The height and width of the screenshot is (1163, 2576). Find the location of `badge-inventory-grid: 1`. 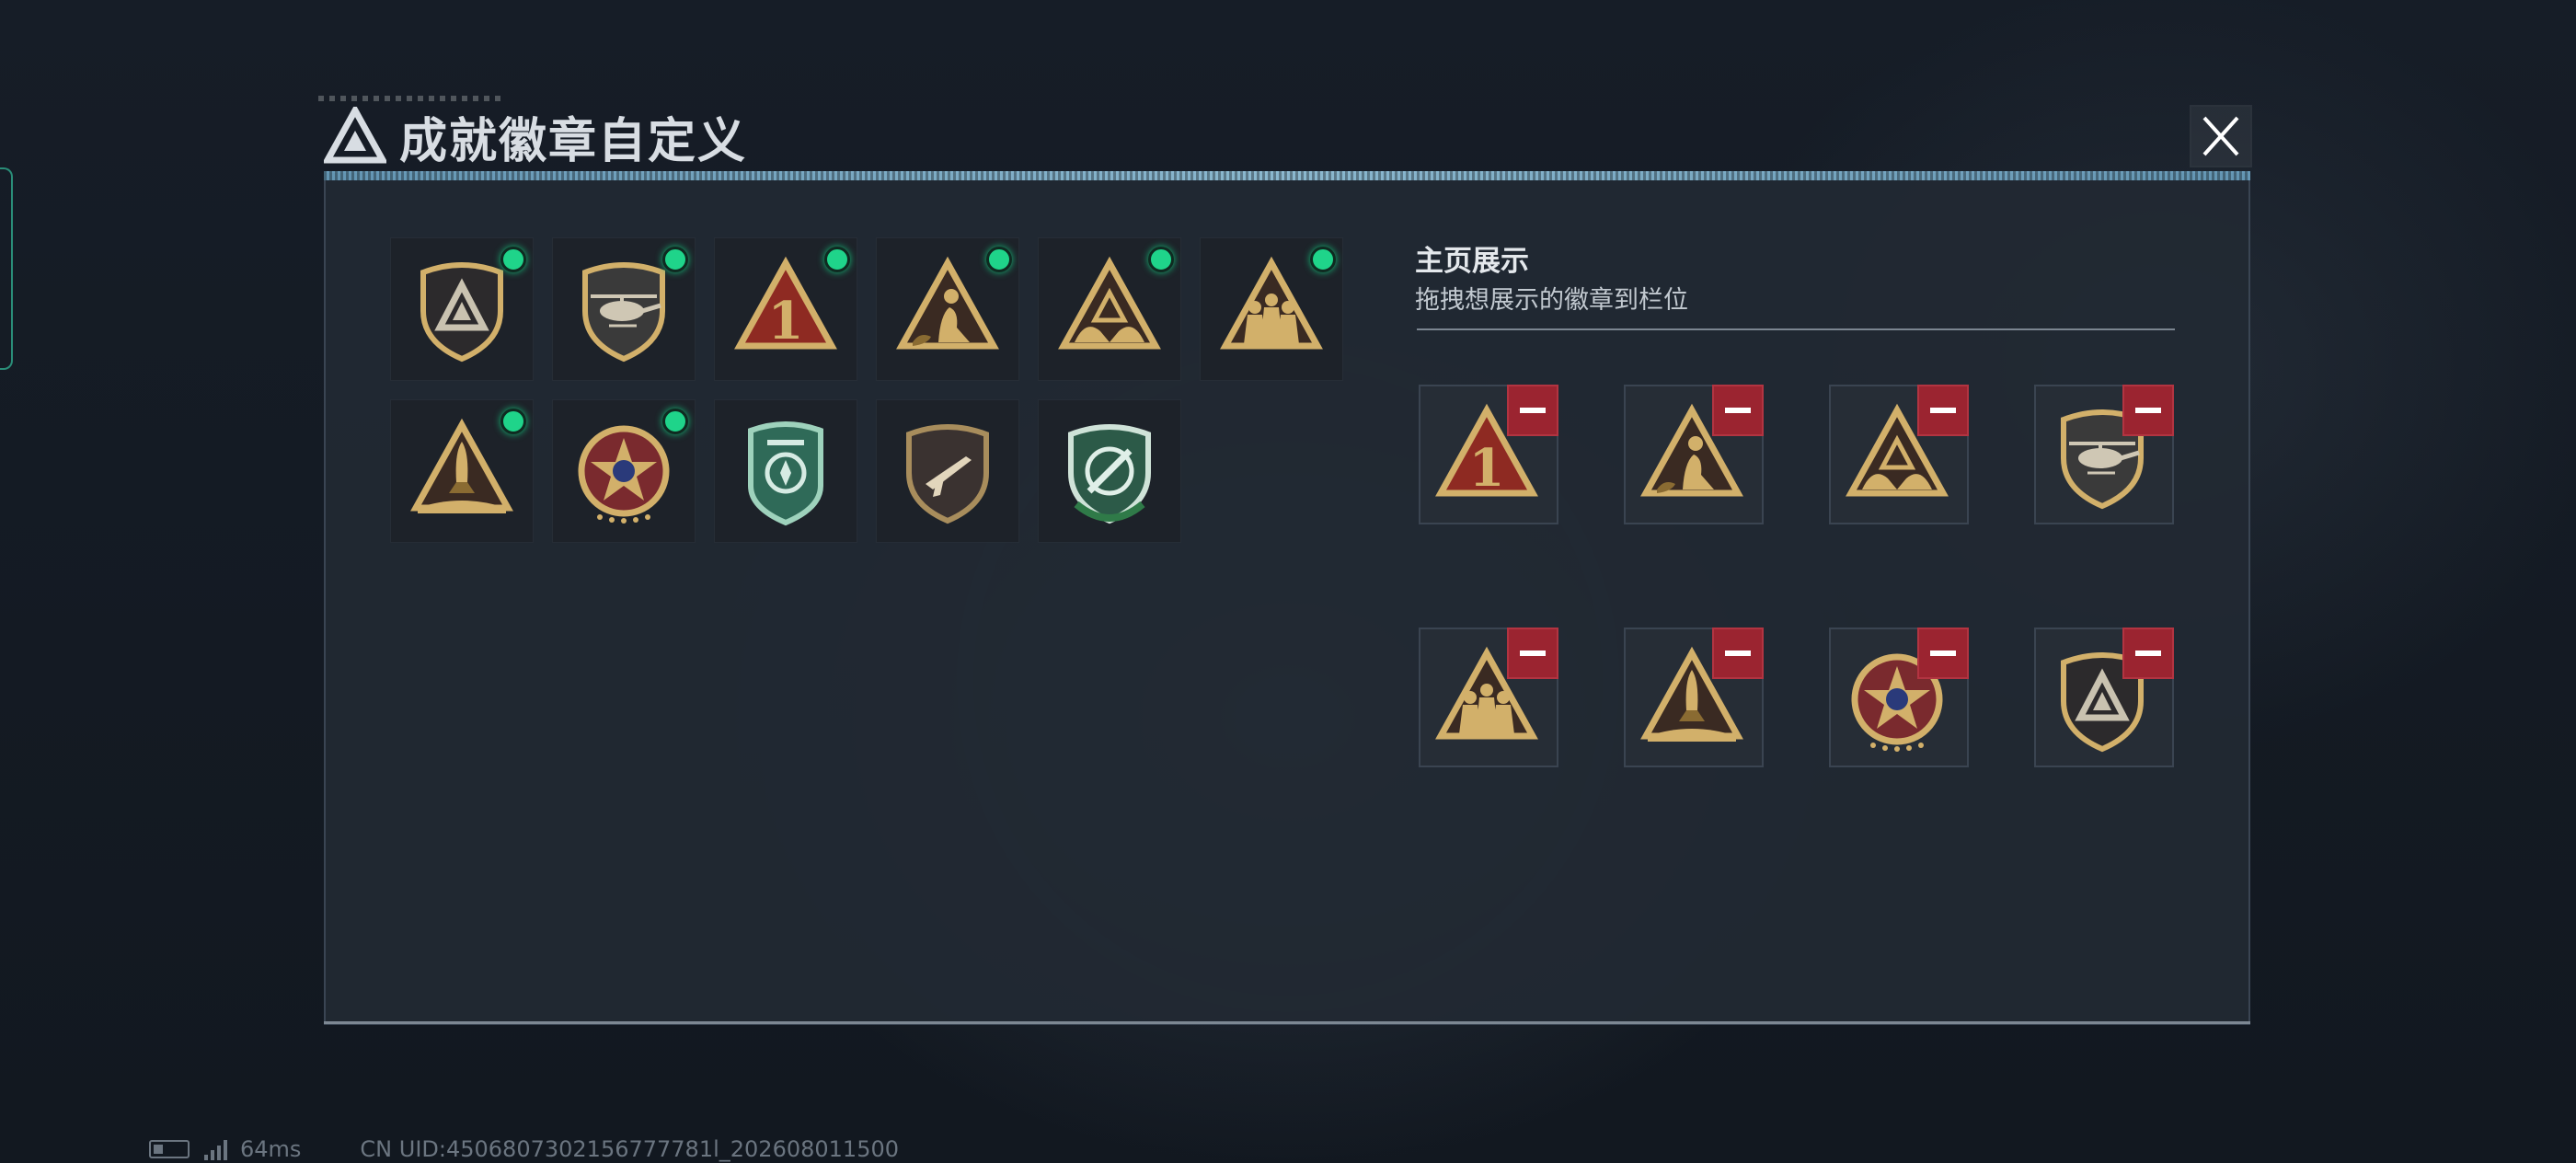

badge-inventory-grid: 1 is located at coordinates (866, 390).